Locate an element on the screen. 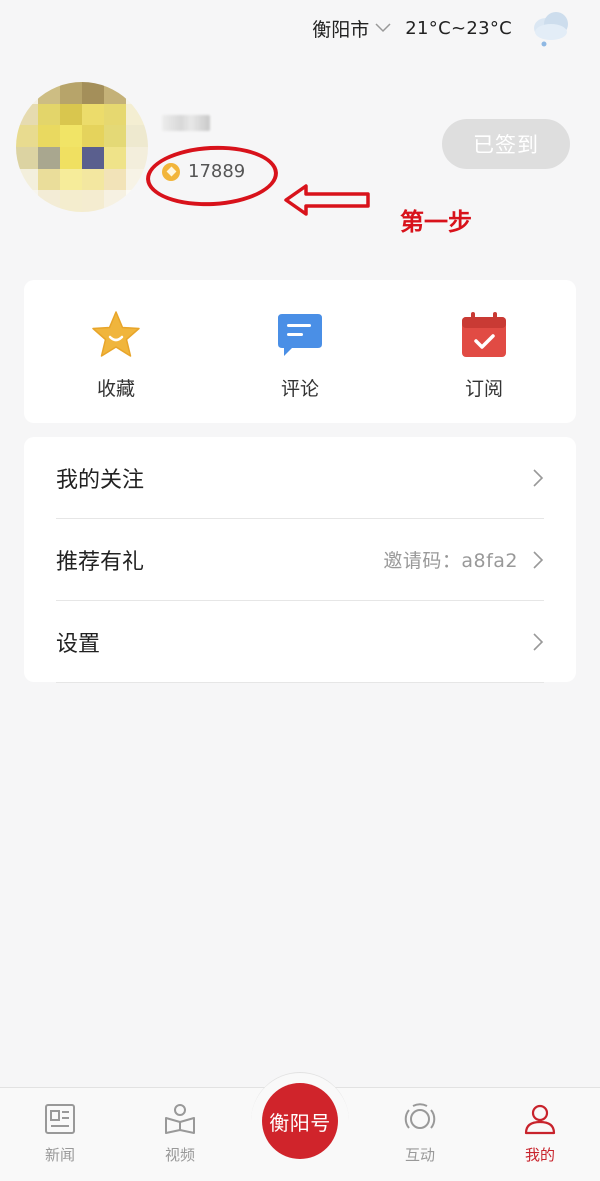  action-label: 订阅 is located at coordinates (483, 389).